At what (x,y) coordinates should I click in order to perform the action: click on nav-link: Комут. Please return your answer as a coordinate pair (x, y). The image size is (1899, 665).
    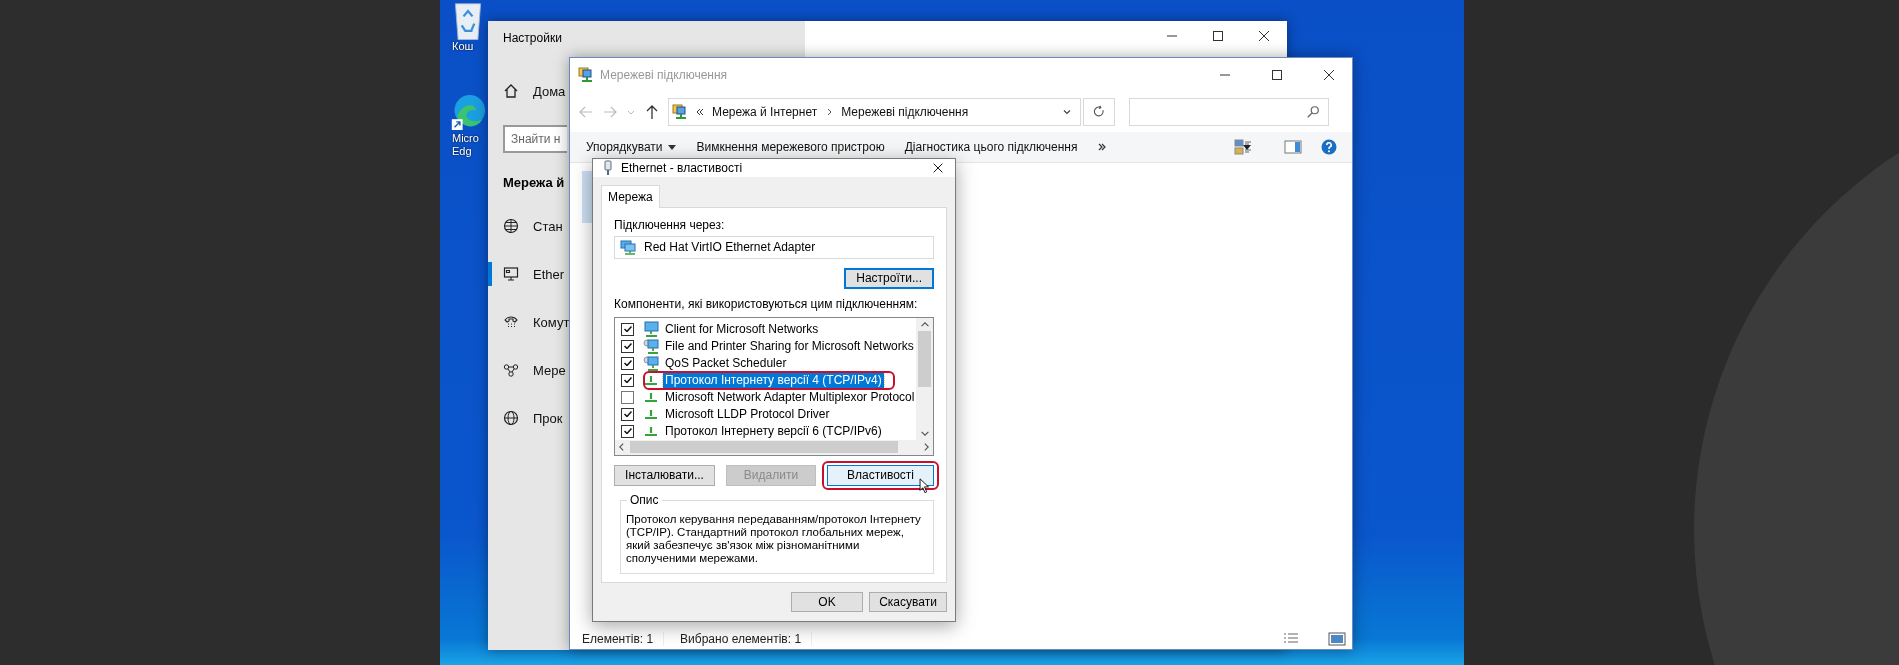
    Looking at the image, I should click on (551, 322).